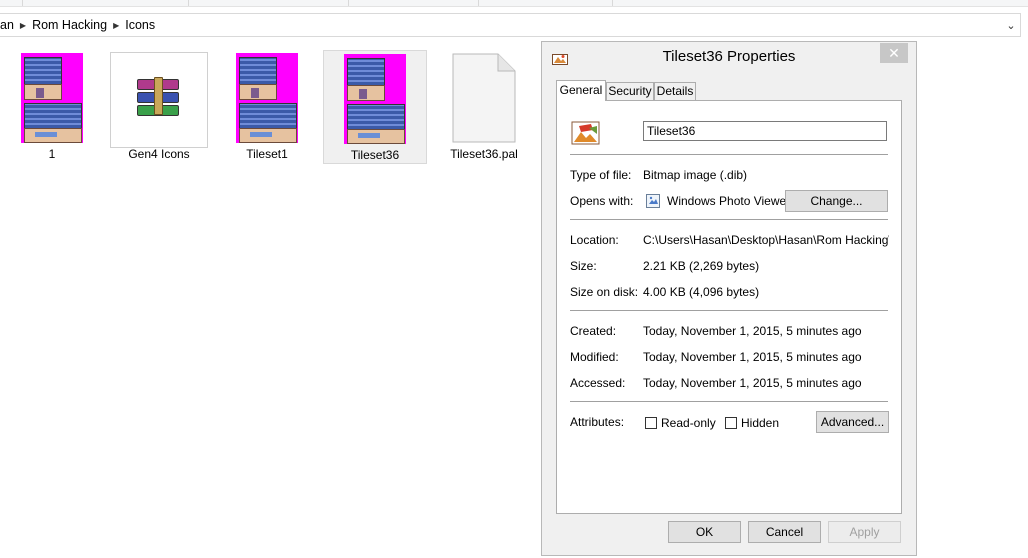 Image resolution: width=1028 pixels, height=558 pixels. I want to click on modified-label: Modified:, so click(594, 357).